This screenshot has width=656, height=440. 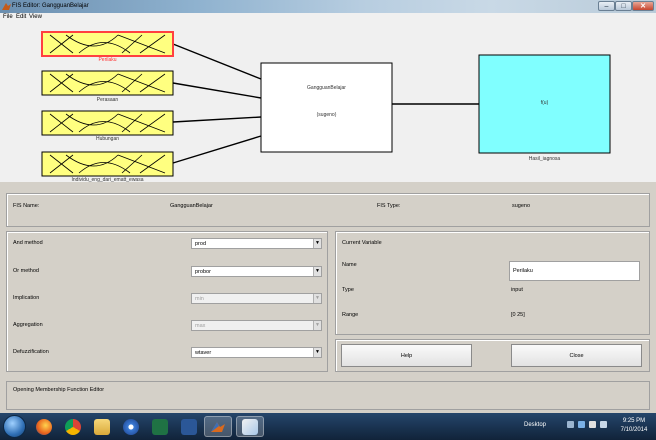 What do you see at coordinates (326, 88) in the screenshot?
I see `system-name-label: GangguanBelajar` at bounding box center [326, 88].